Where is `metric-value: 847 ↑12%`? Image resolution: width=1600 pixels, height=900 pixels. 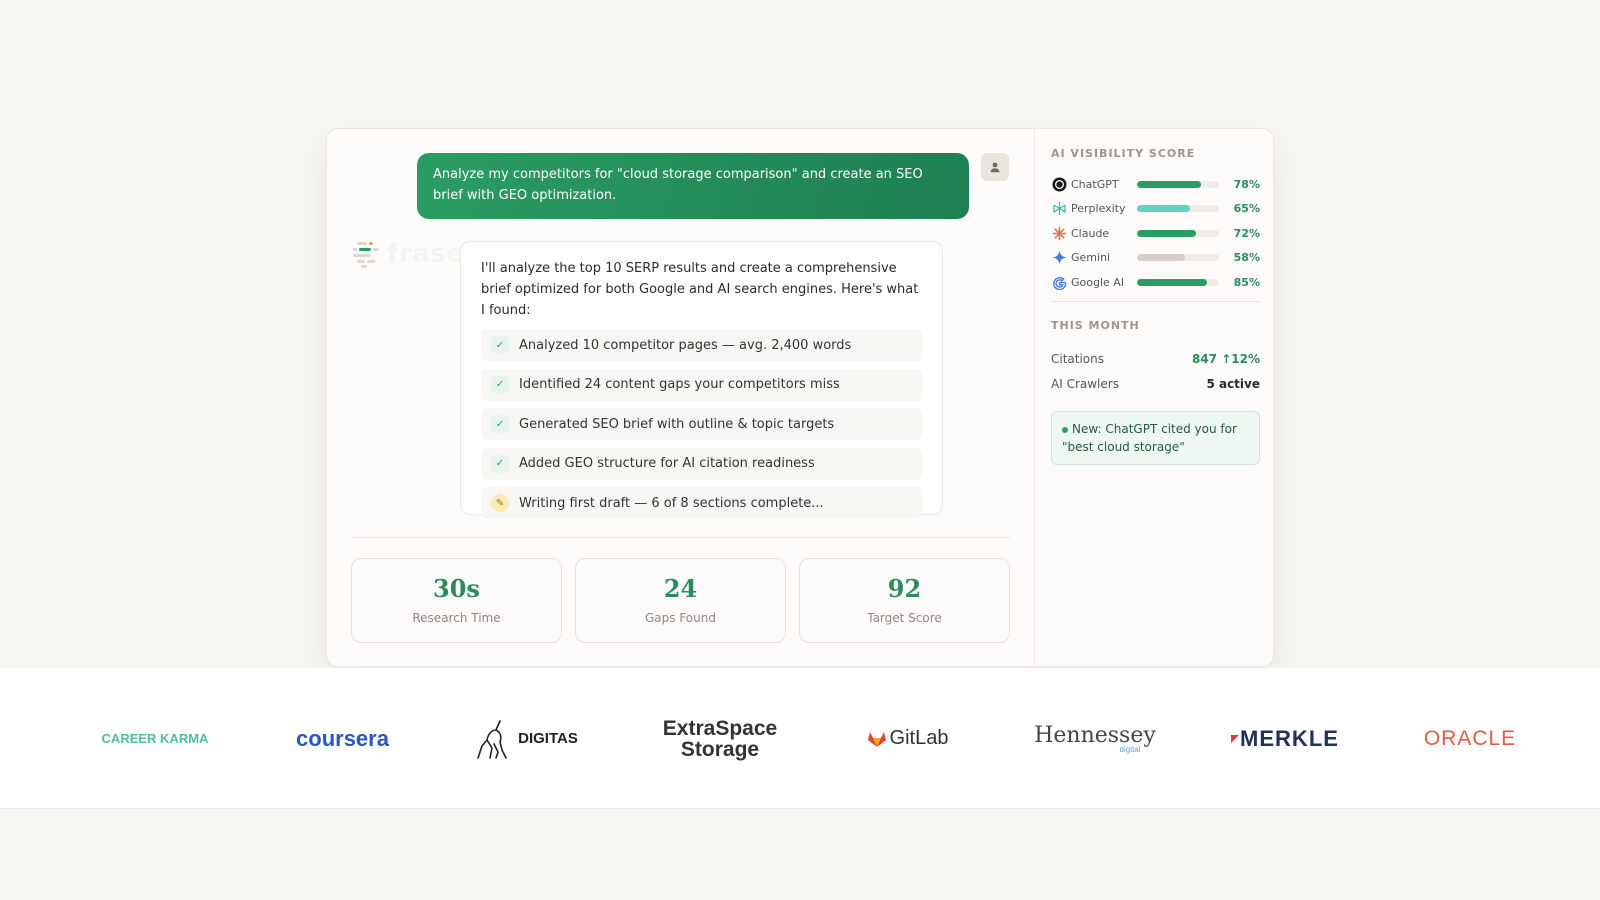 metric-value: 847 ↑12% is located at coordinates (1225, 359).